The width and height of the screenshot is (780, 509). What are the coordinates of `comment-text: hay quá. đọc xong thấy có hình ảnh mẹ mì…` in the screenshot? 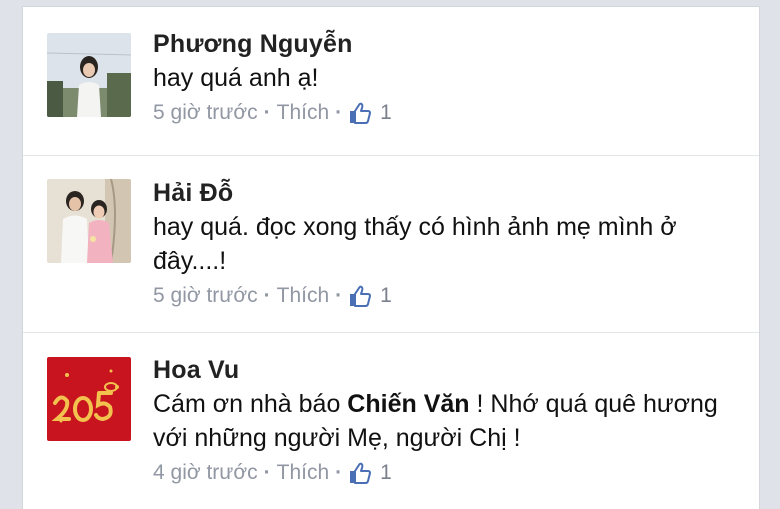 It's located at (415, 244).